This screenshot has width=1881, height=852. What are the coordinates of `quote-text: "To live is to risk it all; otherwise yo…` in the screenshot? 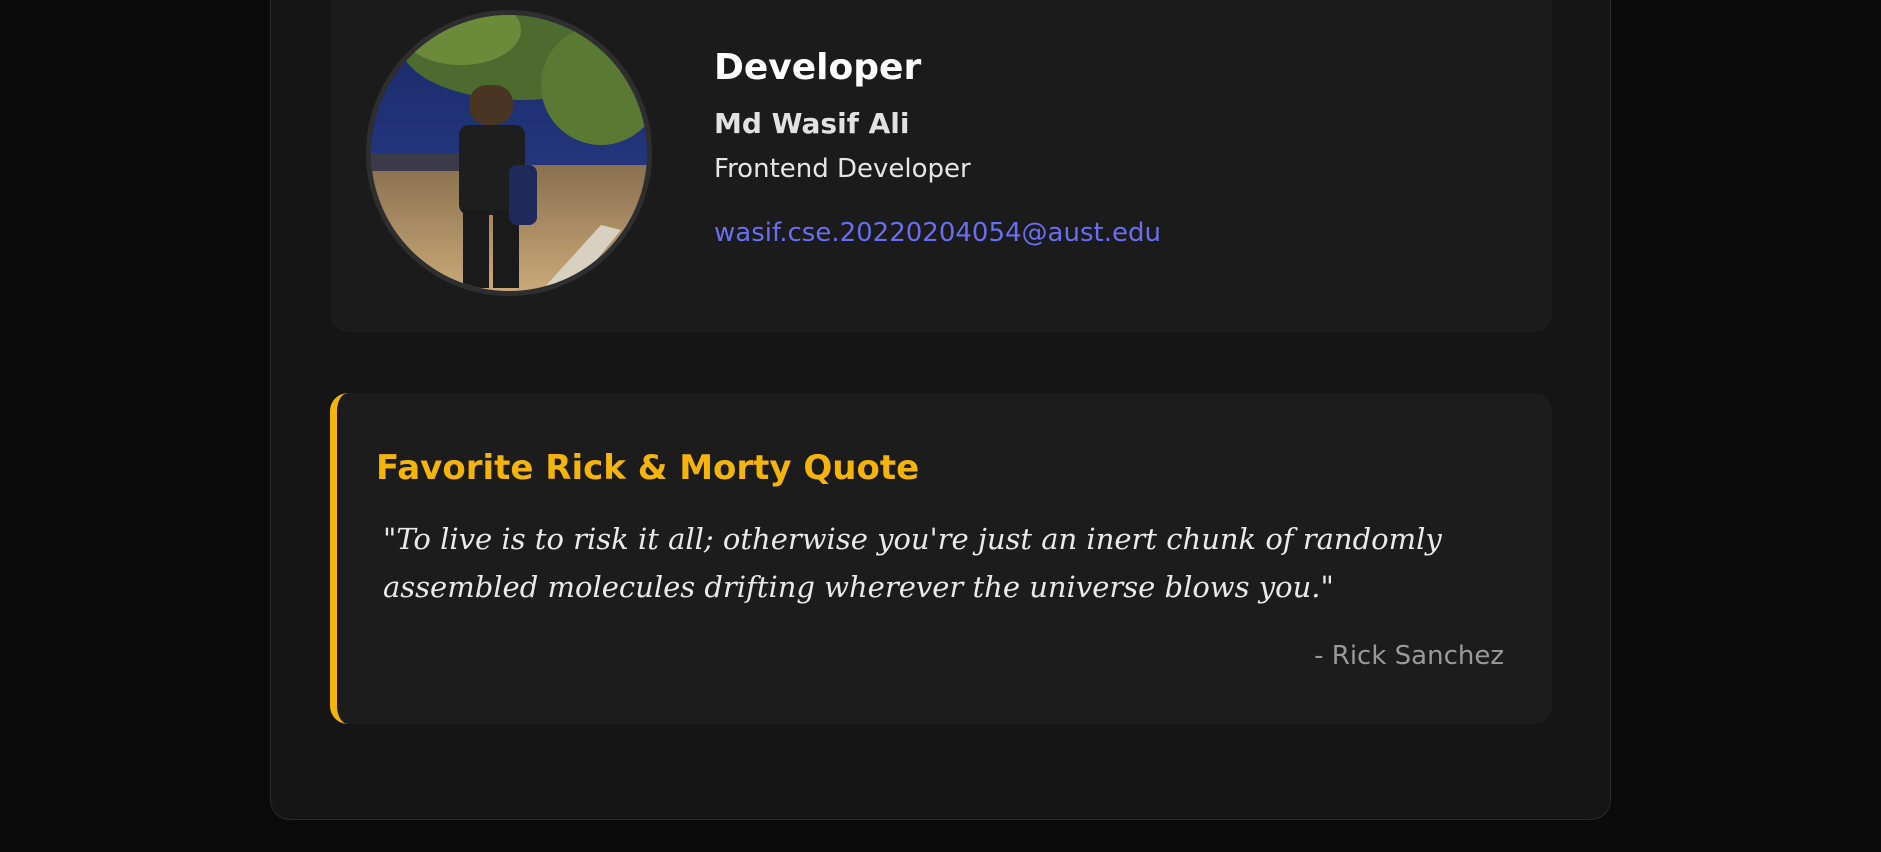 It's located at (912, 563).